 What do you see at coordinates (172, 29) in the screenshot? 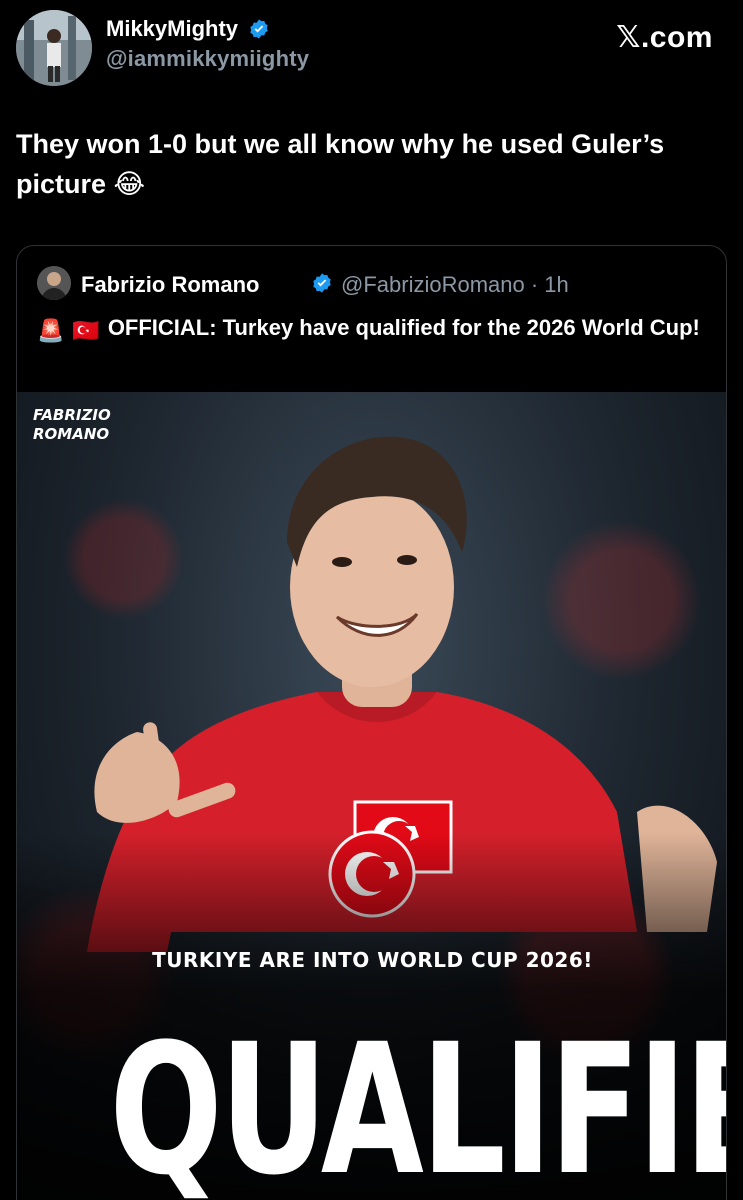
I see `author-display-name: MikkyMighty` at bounding box center [172, 29].